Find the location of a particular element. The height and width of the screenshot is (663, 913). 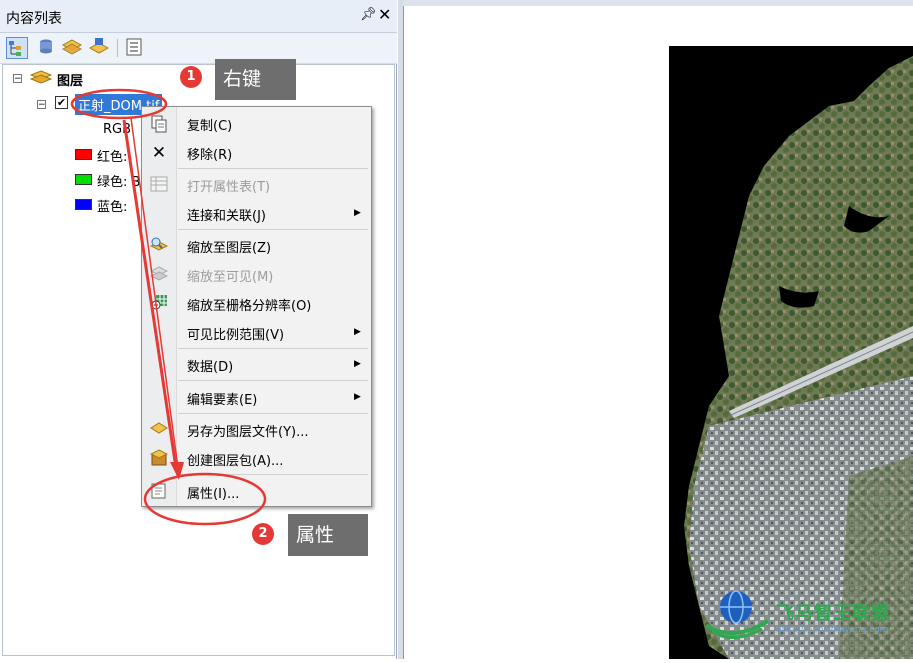

step-1-callout: 右键 is located at coordinates (255, 79).